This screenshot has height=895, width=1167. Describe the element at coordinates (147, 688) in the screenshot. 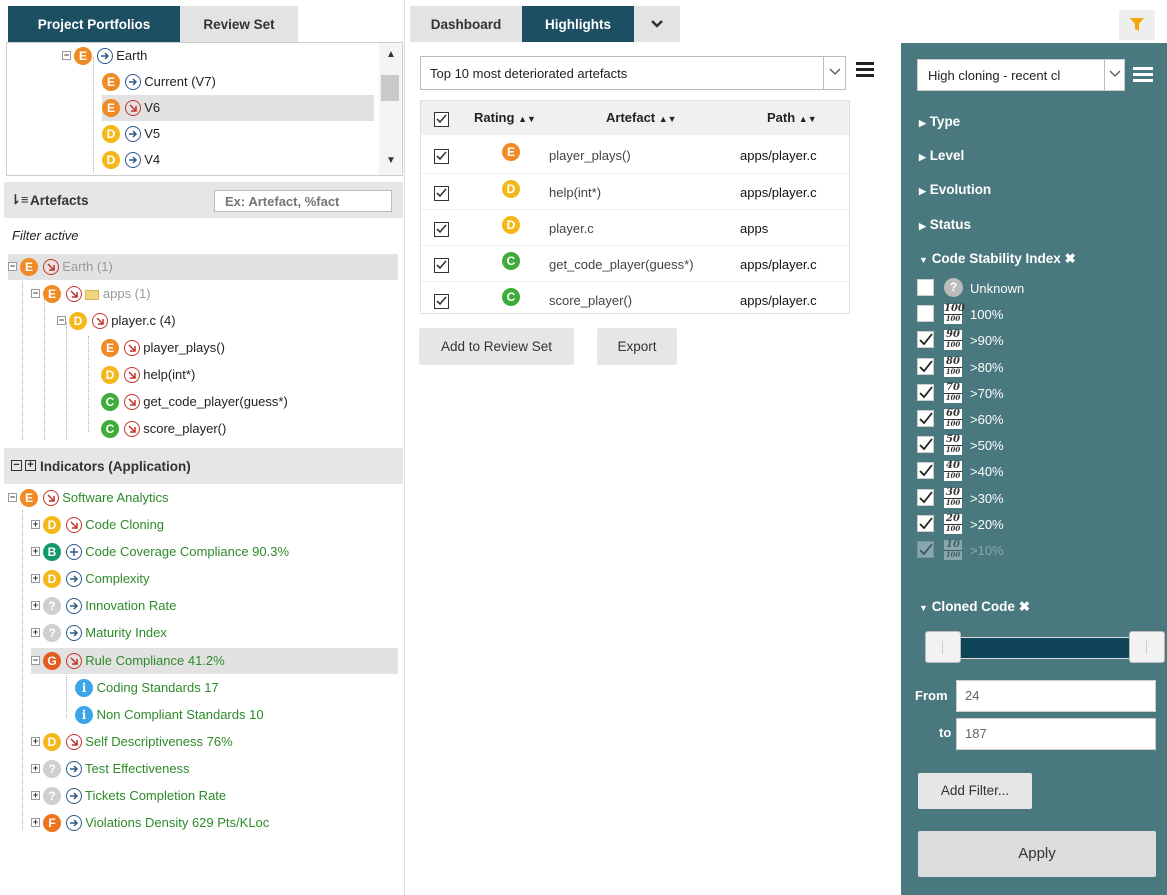

I see `indicator-node: i Coding Standards 17` at that location.